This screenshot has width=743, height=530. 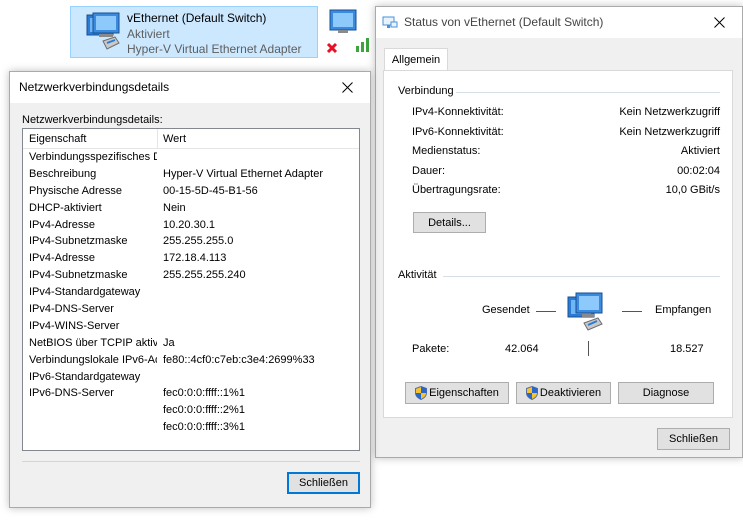 I want to click on speed-value: 10,0 GBit/s, so click(x=692, y=190).